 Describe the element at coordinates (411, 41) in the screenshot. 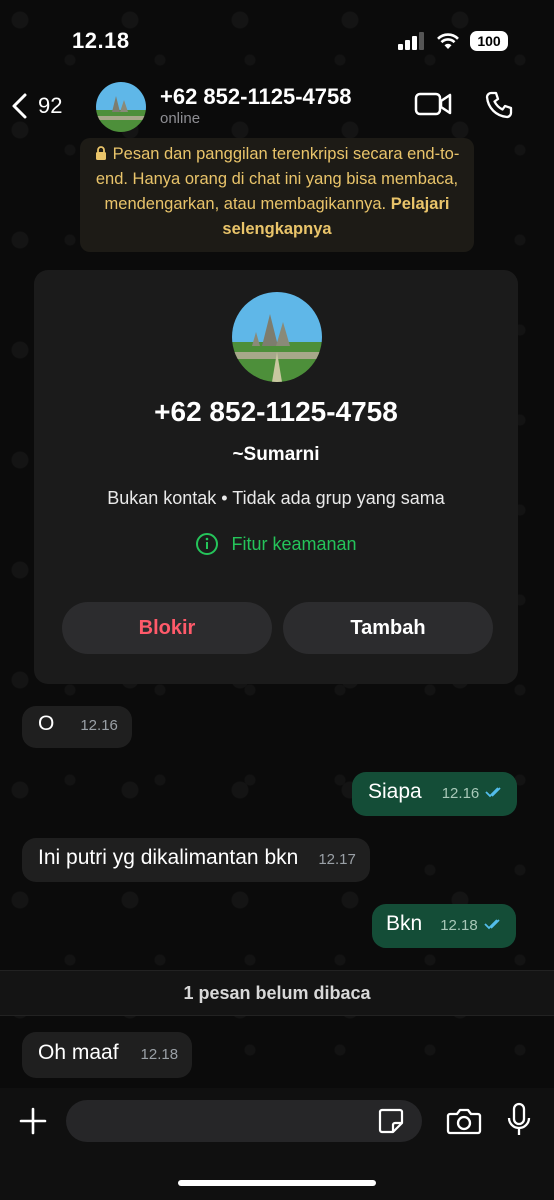

I see `signal-icon` at that location.